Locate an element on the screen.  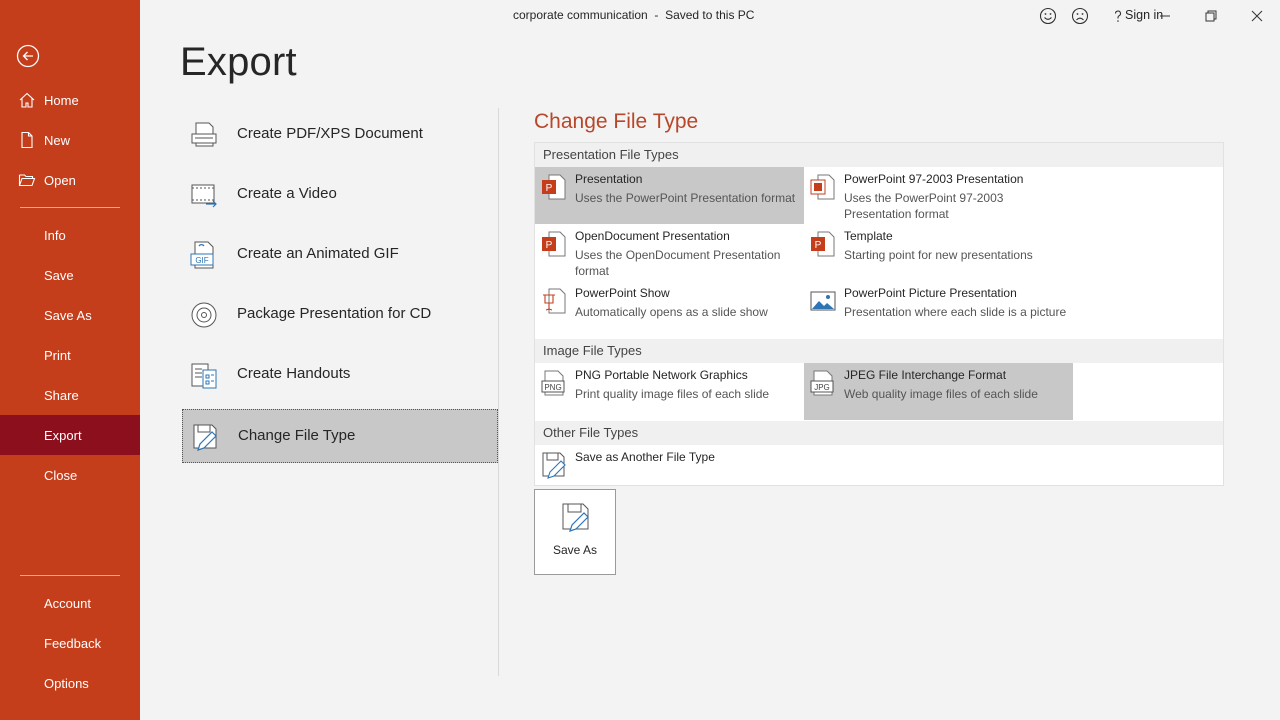
export-option-label: Create PDF/XPS Document is located at coordinates (330, 133).